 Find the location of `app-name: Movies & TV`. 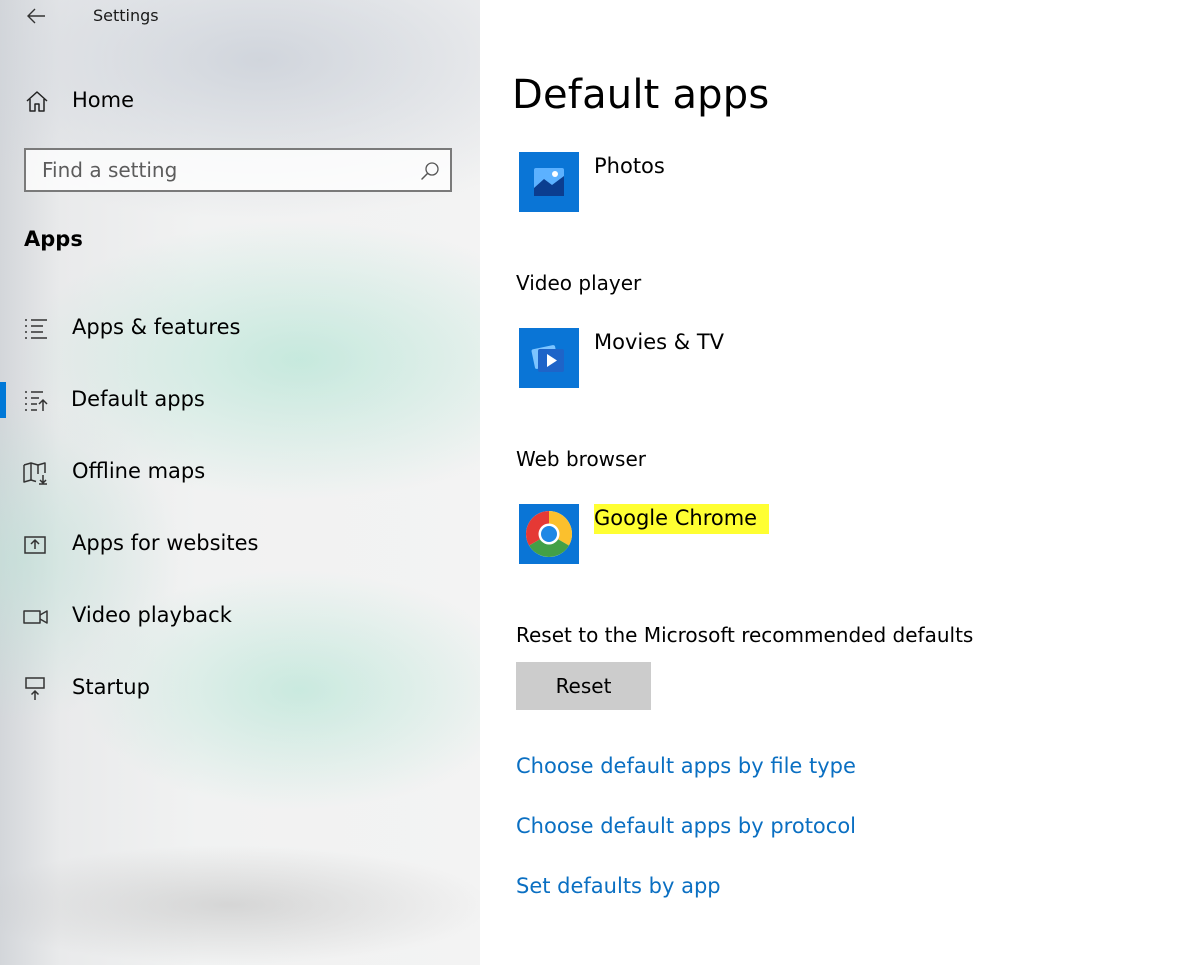

app-name: Movies & TV is located at coordinates (659, 342).